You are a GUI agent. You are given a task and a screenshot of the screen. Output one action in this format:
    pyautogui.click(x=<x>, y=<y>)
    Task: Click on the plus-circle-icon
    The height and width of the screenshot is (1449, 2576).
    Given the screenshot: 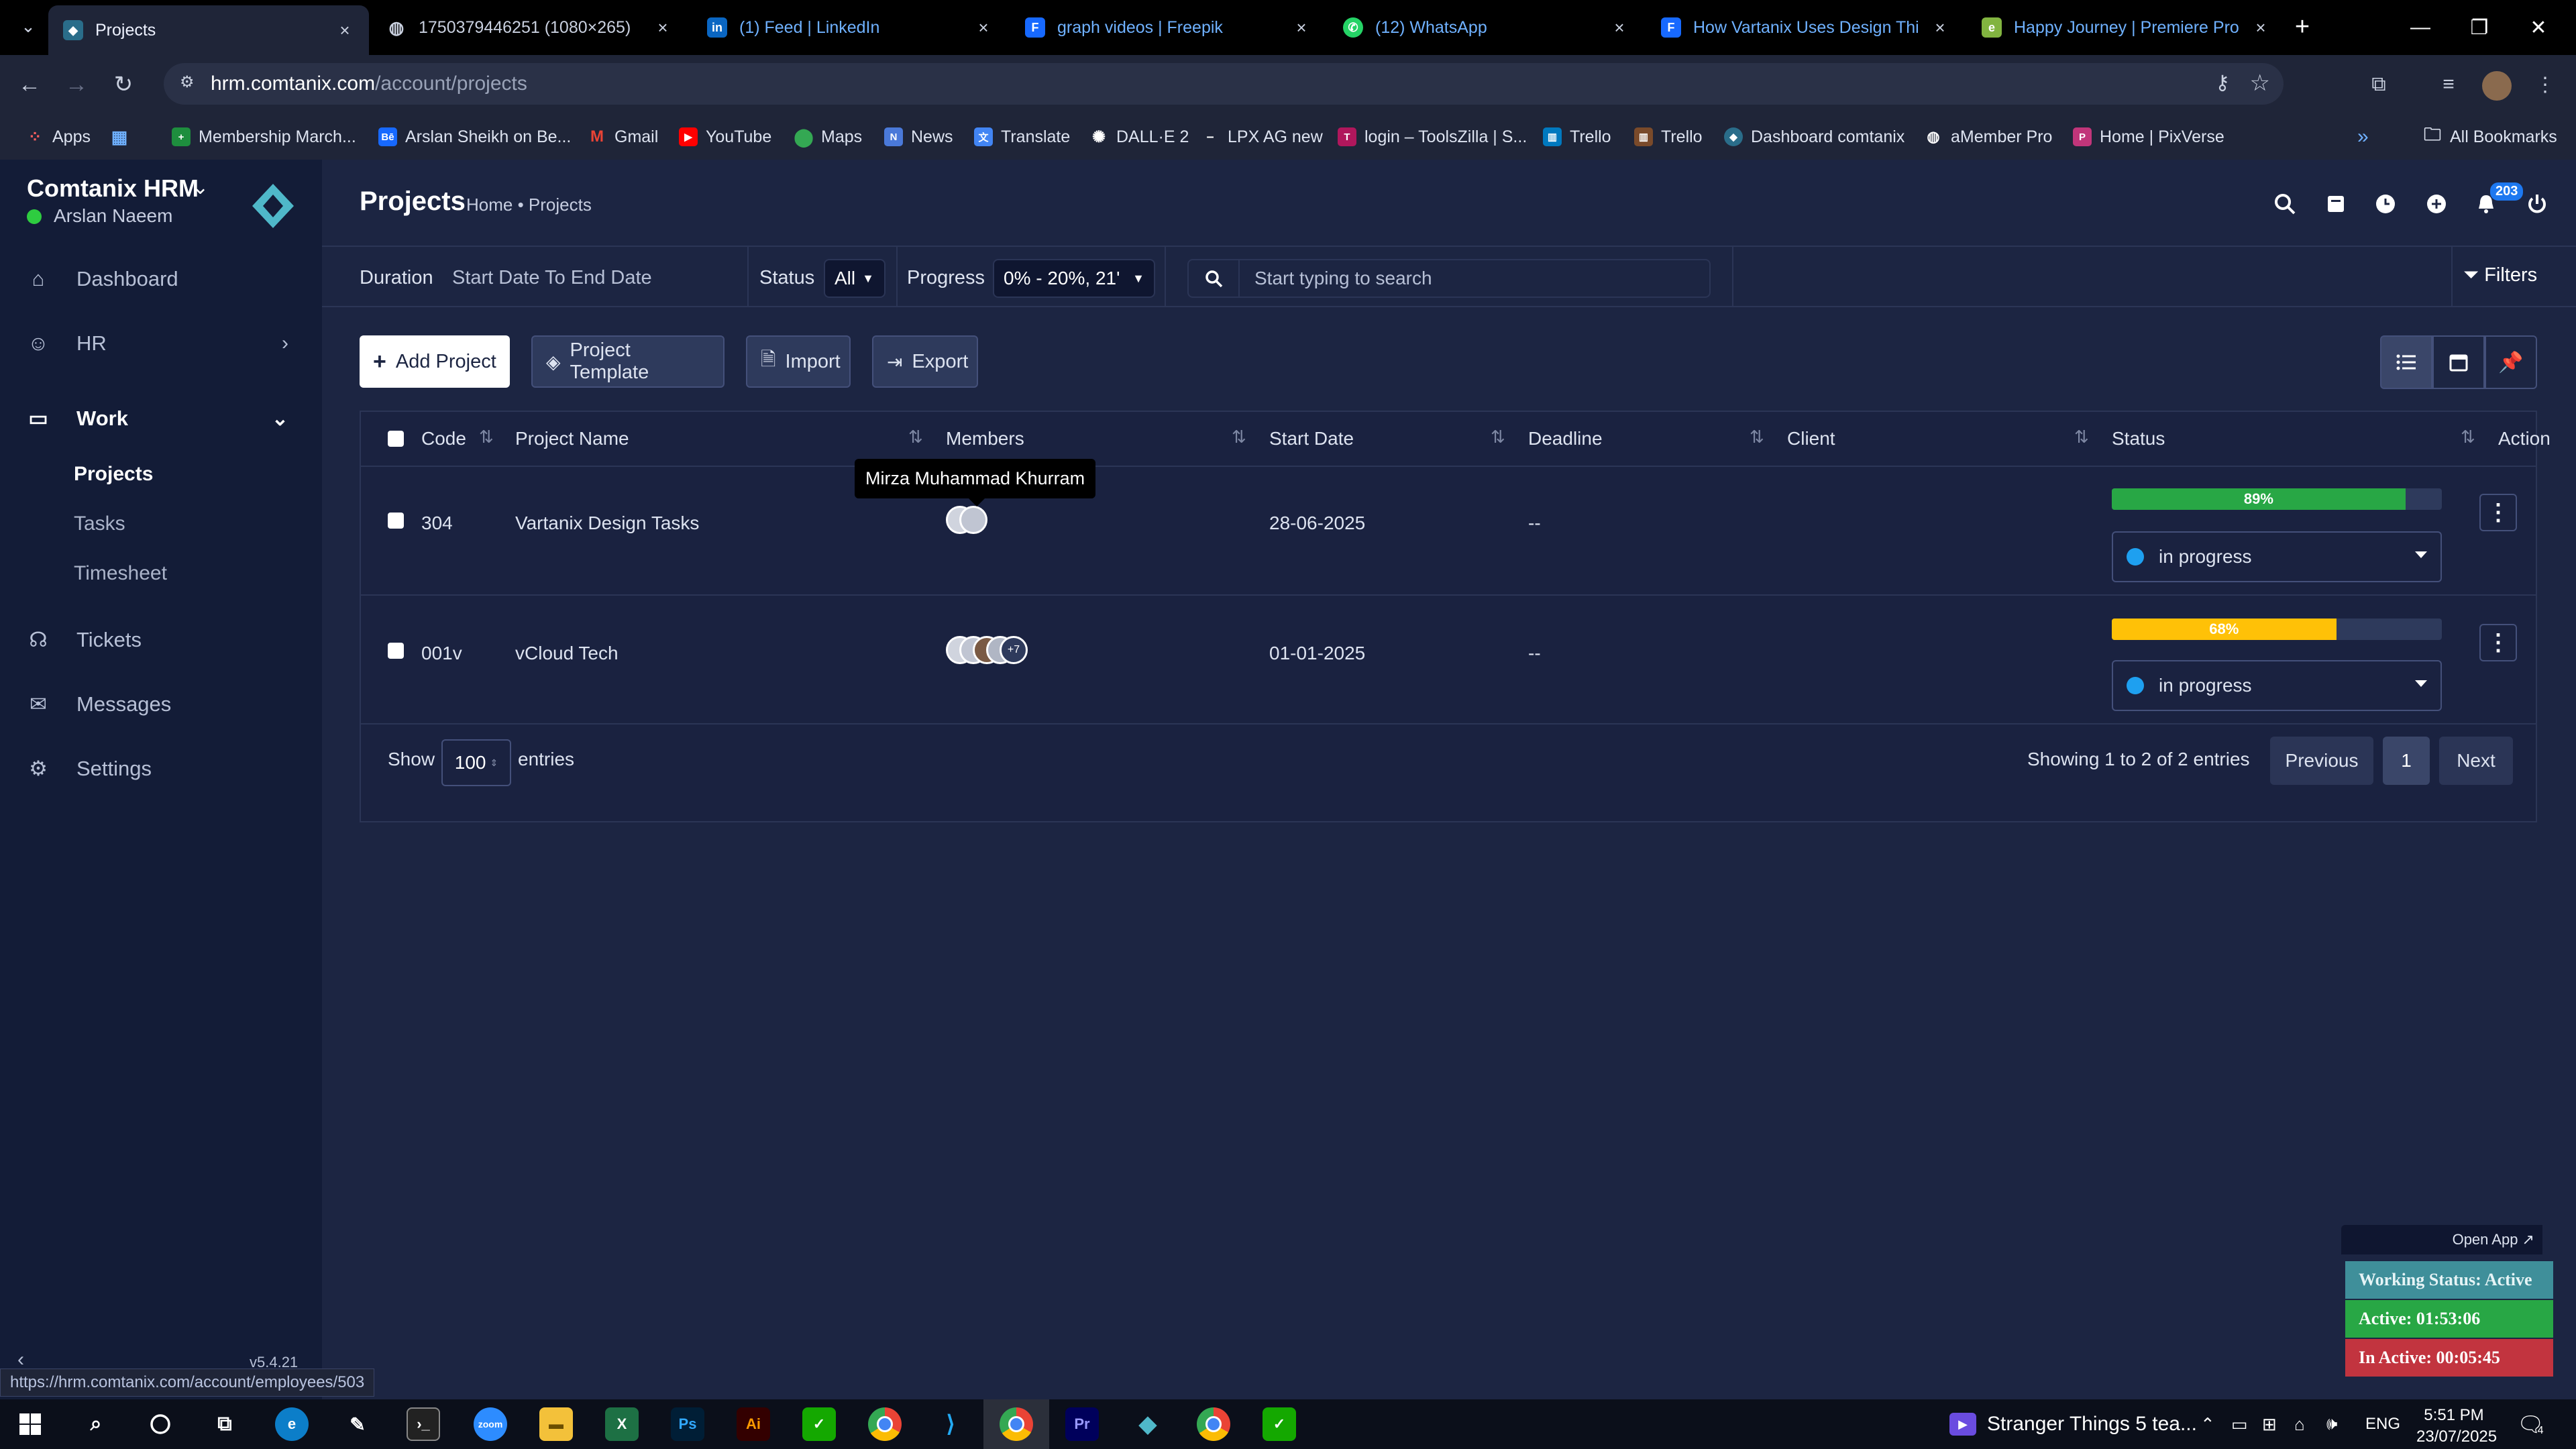 What is the action you would take?
    pyautogui.click(x=2436, y=204)
    